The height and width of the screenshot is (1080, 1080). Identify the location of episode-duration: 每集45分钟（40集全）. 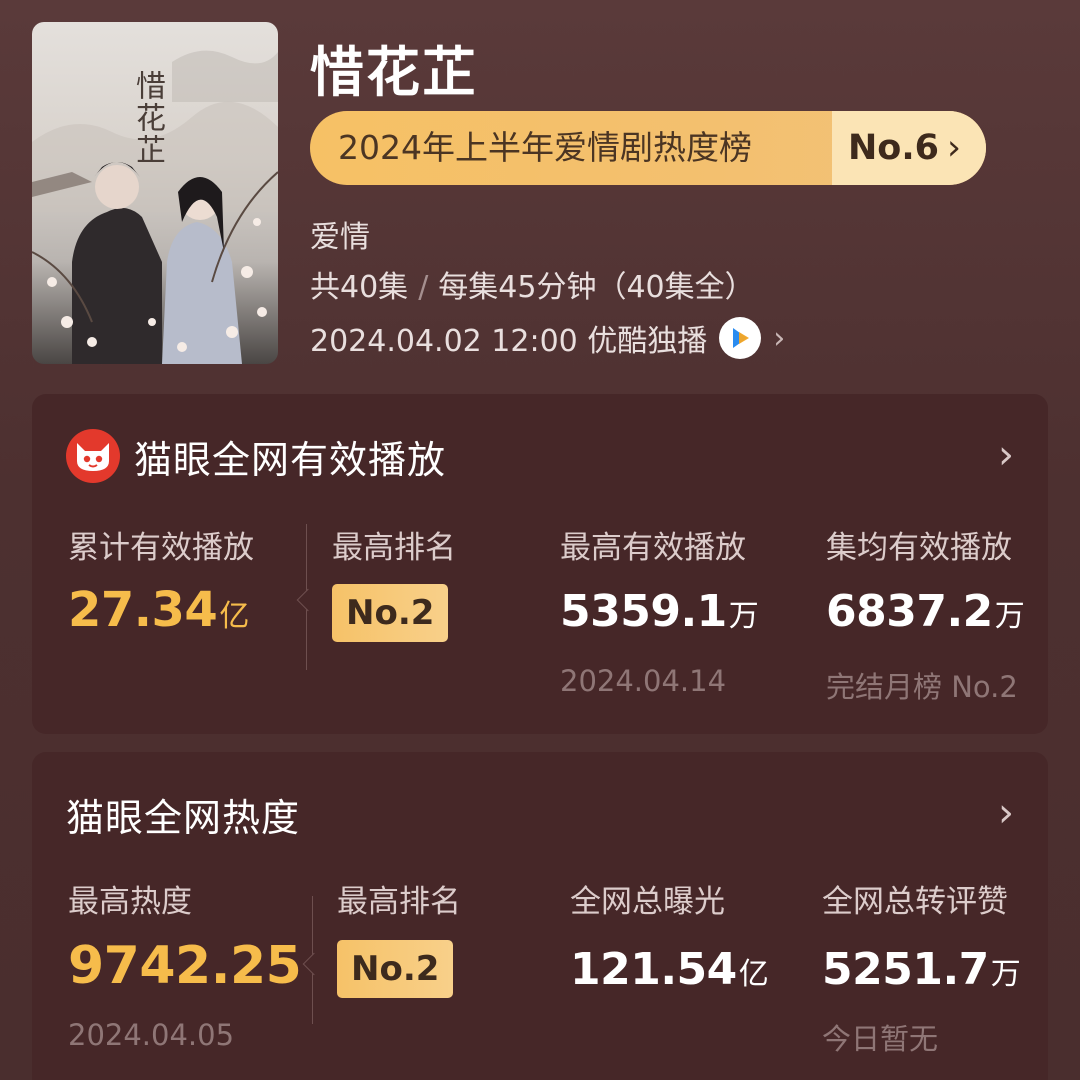
(596, 287).